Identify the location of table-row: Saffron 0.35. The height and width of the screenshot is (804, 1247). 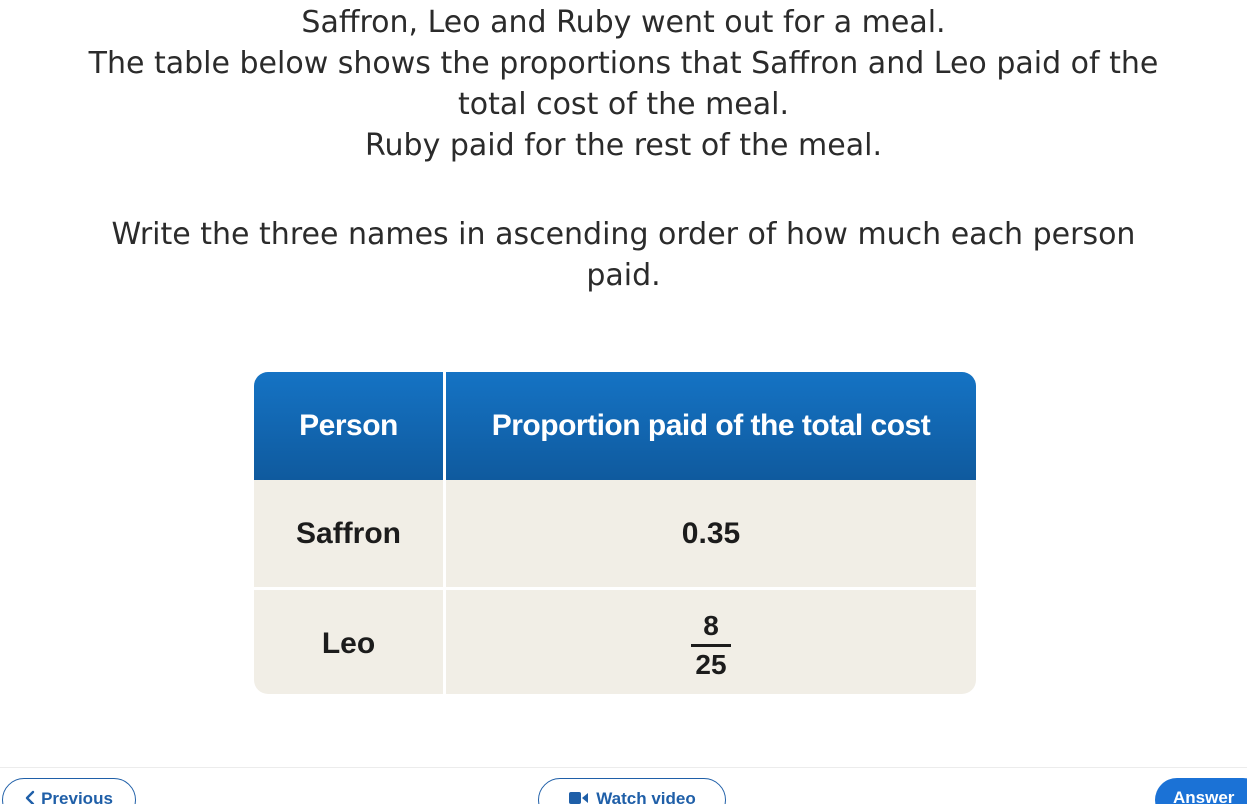
(615, 534).